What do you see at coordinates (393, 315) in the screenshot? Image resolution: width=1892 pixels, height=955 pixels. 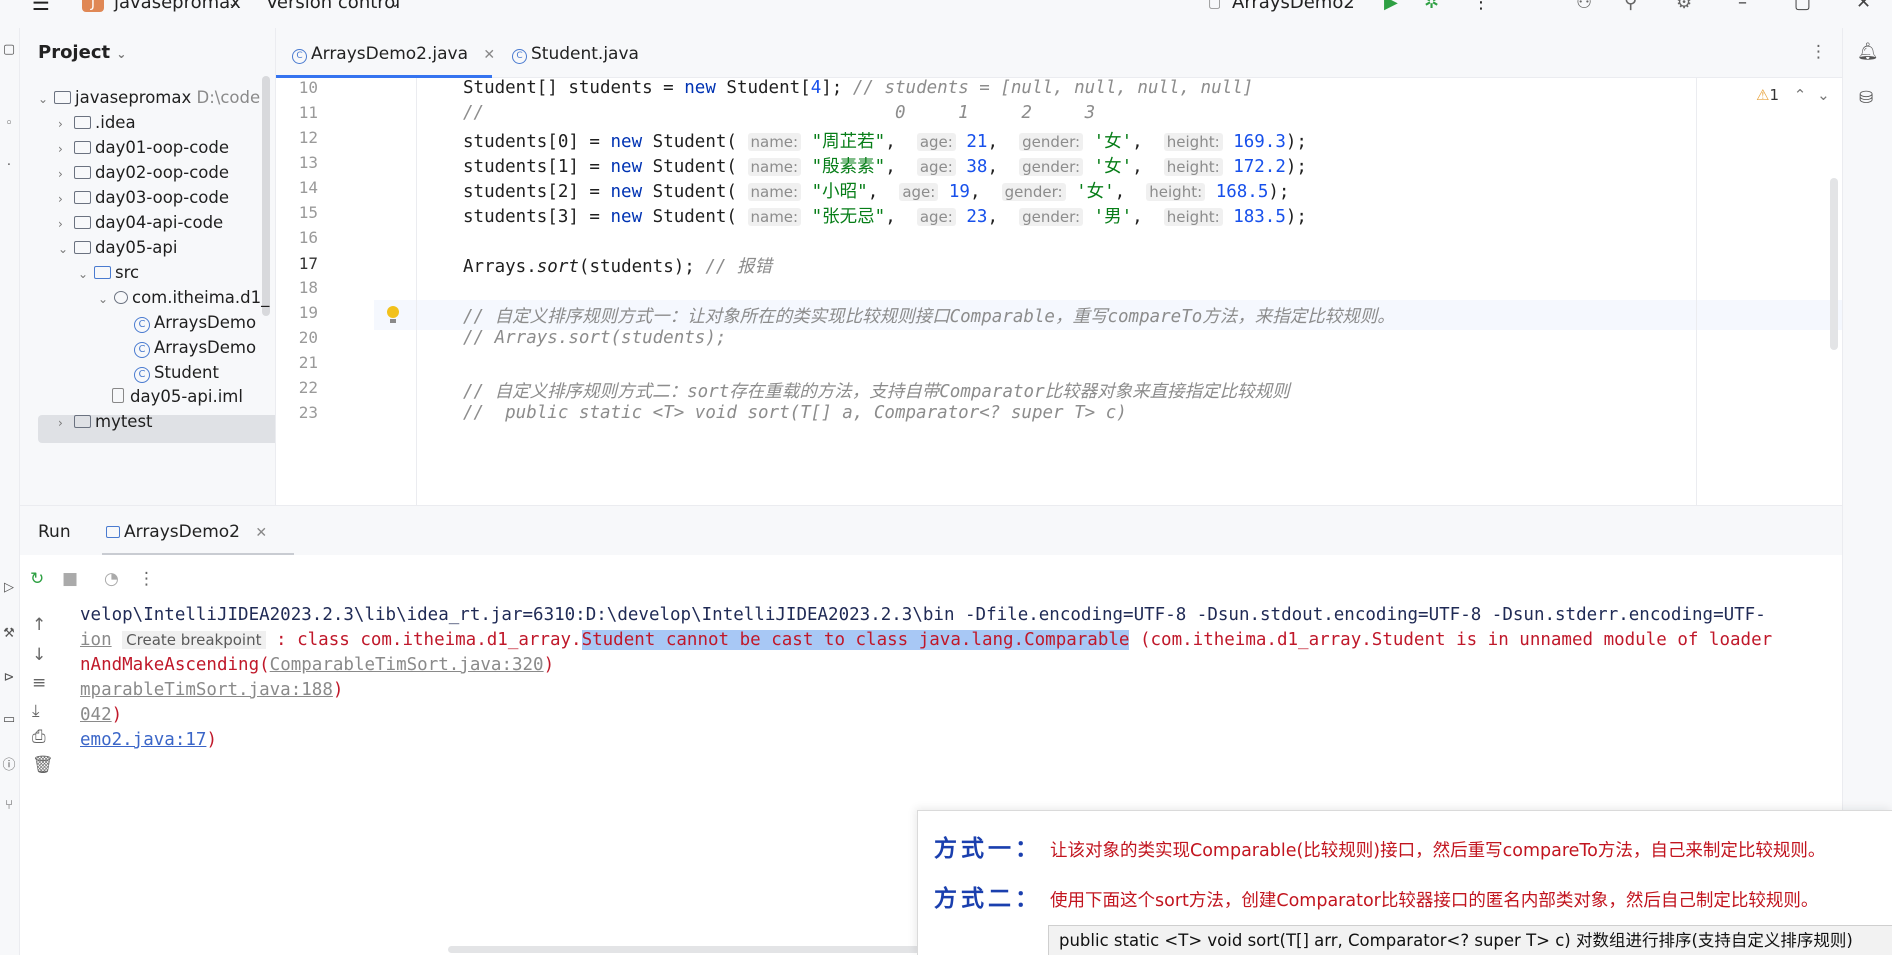 I see `lightbulb-icon` at bounding box center [393, 315].